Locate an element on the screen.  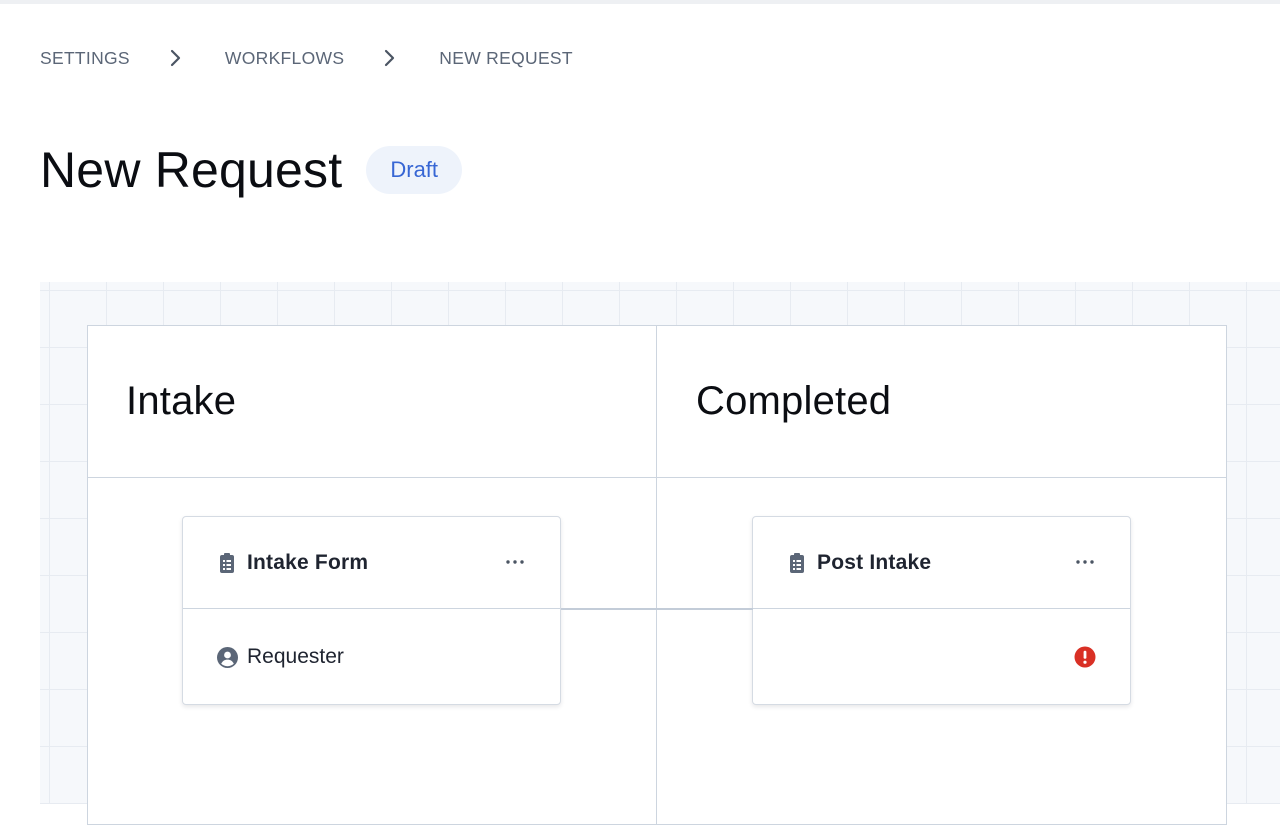
step-connector is located at coordinates (657, 609).